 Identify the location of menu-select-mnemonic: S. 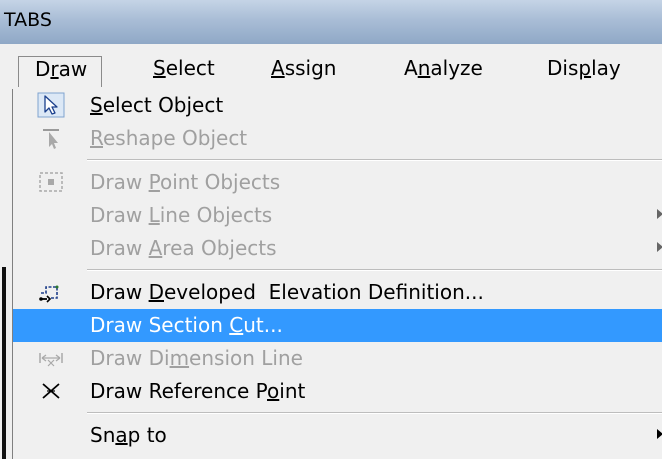
(159, 68).